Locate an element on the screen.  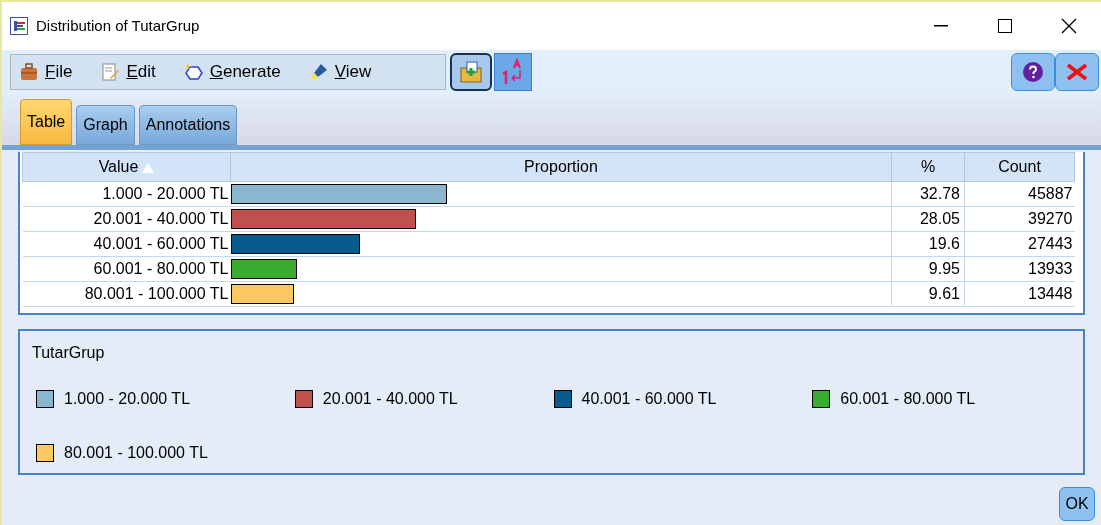
document-pencil-icon is located at coordinates (110, 72).